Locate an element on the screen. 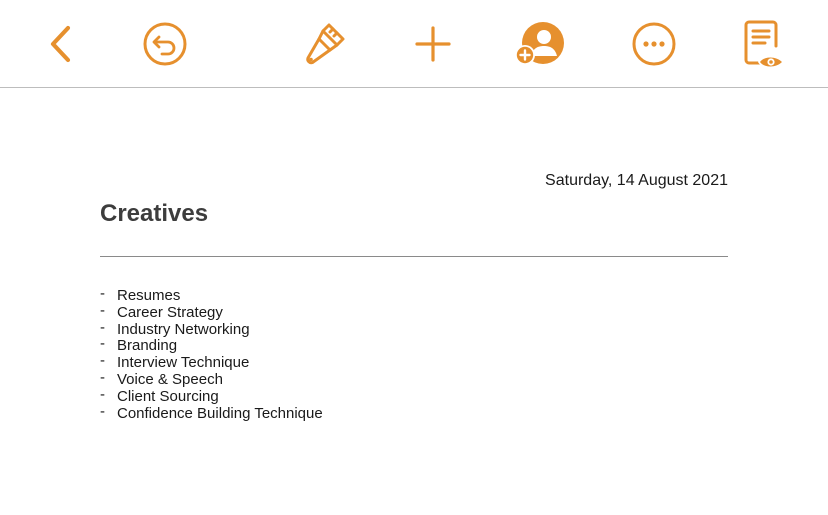 The height and width of the screenshot is (515, 828). plus-icon is located at coordinates (433, 44).